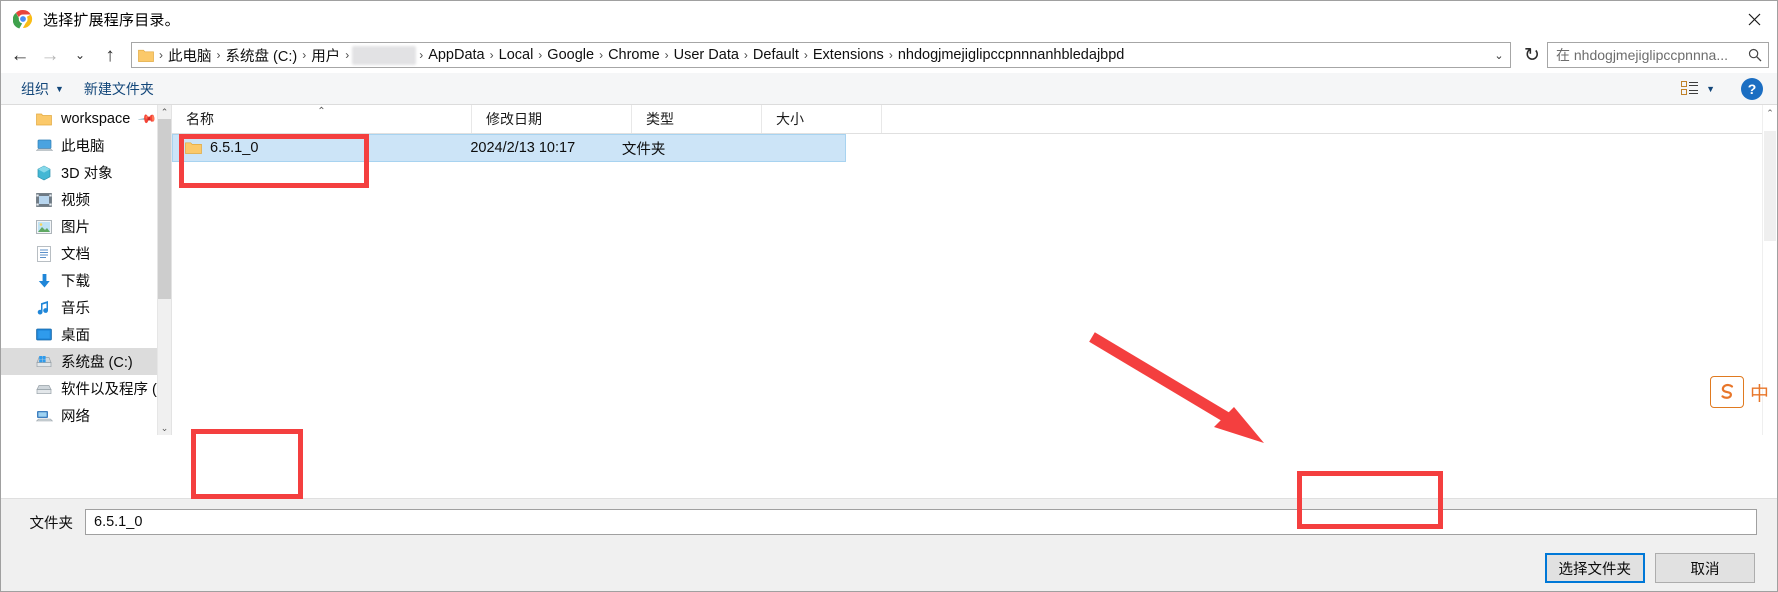  Describe the element at coordinates (75, 282) in the screenshot. I see `sidebar-item-label: 下载` at that location.